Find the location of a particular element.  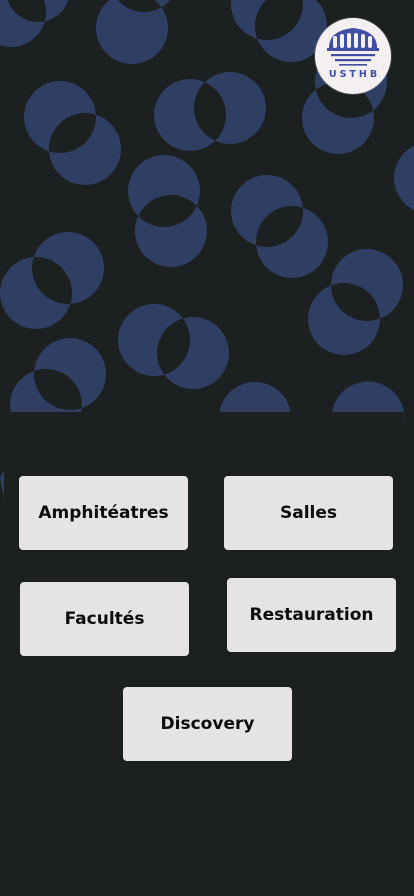

facultes-button: Facultés is located at coordinates (104, 619).